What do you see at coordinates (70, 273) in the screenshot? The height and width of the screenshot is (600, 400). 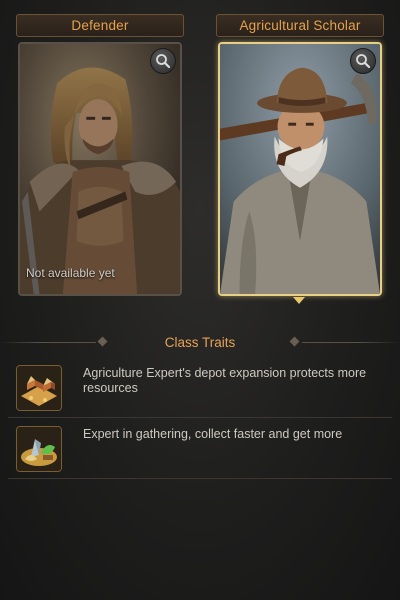 I see `unavailable-label: Not available yet` at bounding box center [70, 273].